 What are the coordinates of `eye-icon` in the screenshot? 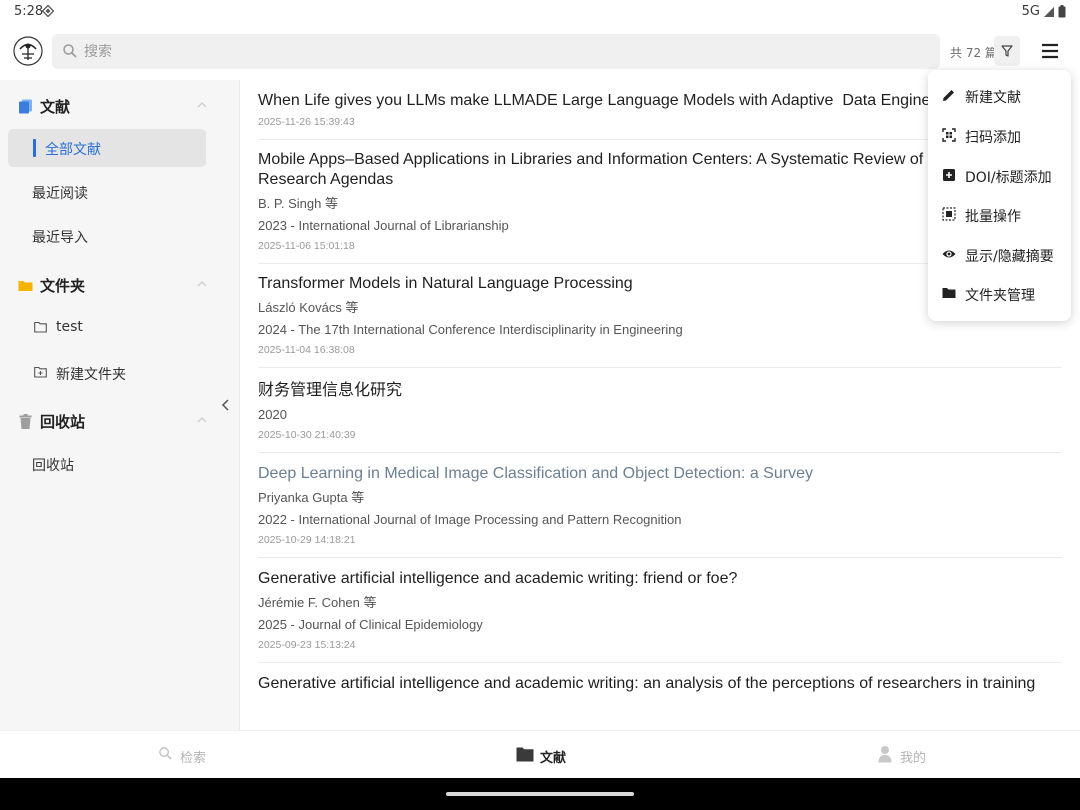 It's located at (949, 254).